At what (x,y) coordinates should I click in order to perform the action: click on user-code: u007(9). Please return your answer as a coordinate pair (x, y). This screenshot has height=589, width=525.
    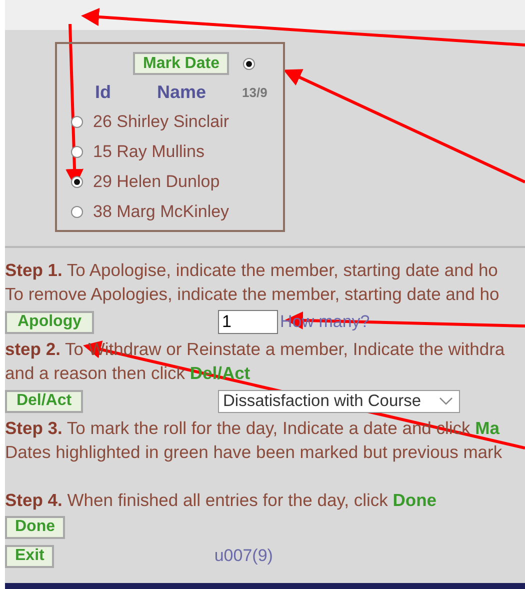
    Looking at the image, I should click on (243, 556).